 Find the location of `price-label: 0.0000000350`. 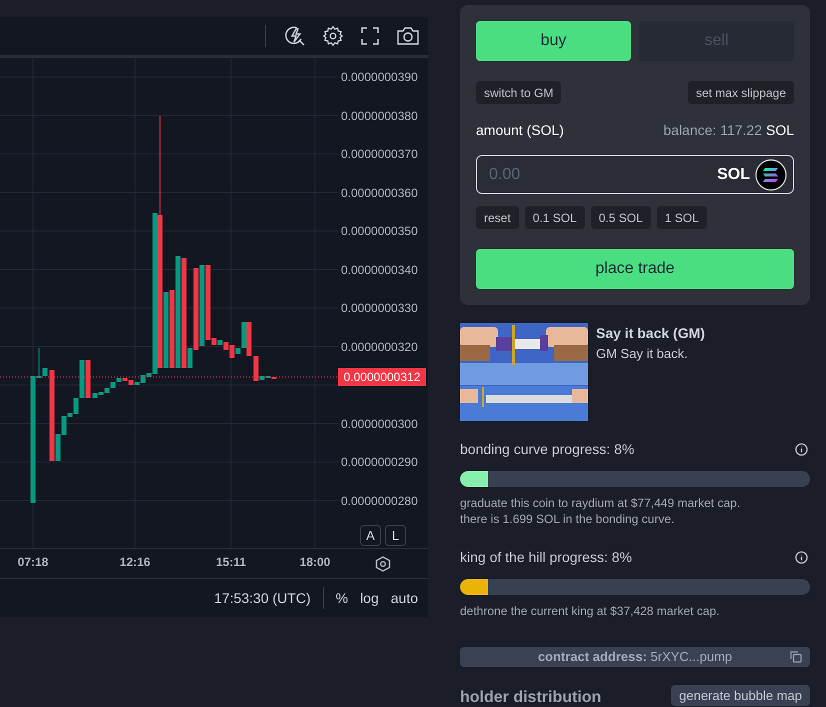

price-label: 0.0000000350 is located at coordinates (379, 231).